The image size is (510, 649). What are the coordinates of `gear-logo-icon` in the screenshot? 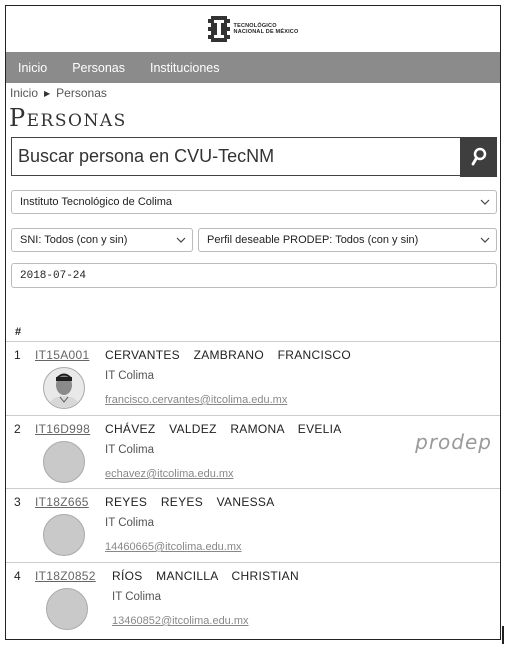 It's located at (218, 29).